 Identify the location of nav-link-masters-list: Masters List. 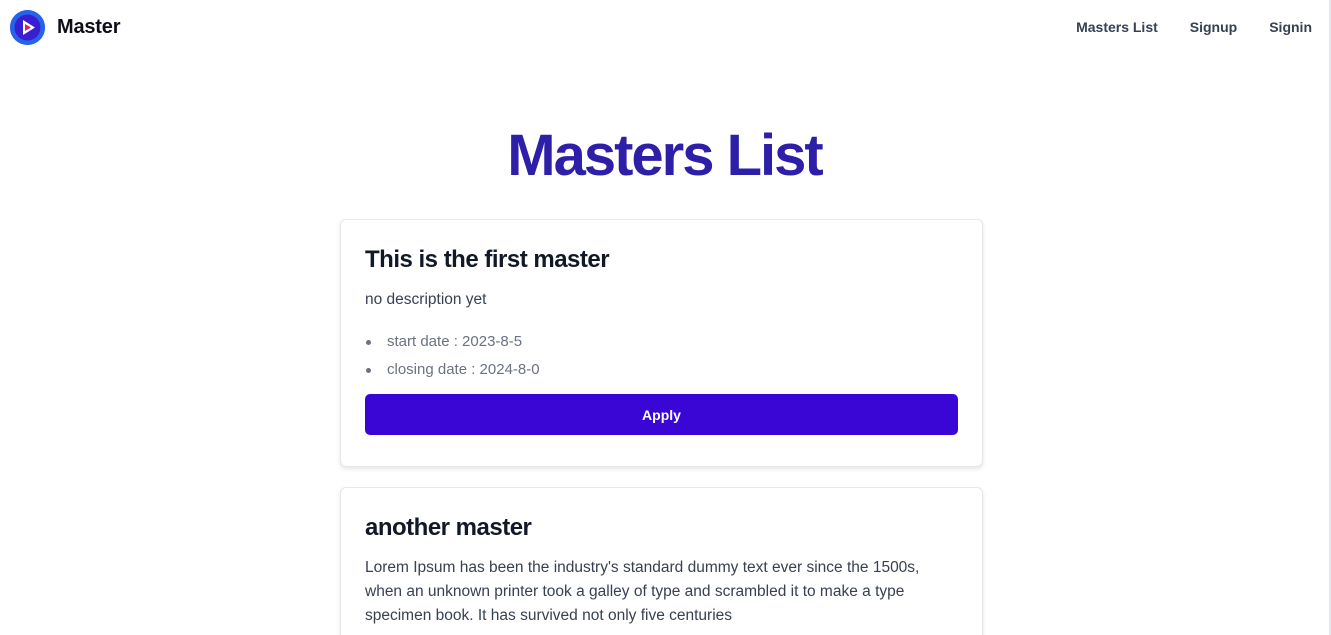
(1117, 27).